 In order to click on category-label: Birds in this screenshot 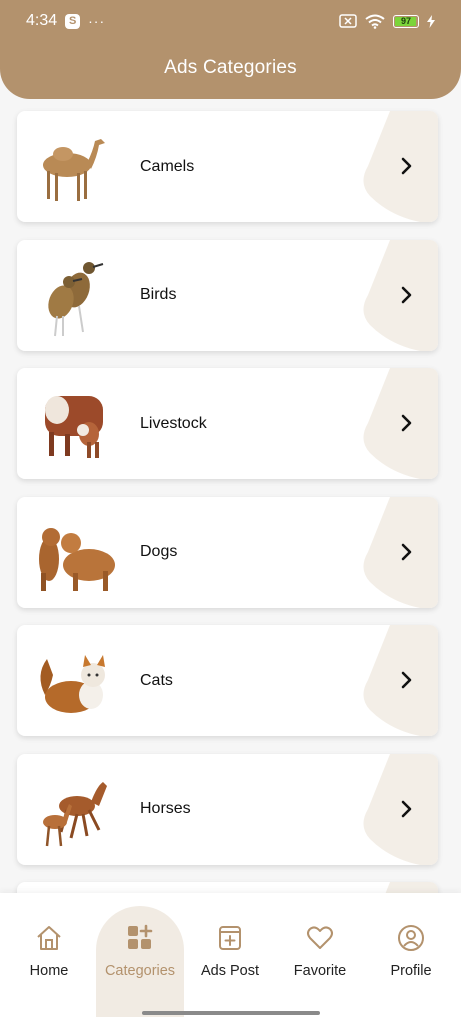, I will do `click(158, 294)`.